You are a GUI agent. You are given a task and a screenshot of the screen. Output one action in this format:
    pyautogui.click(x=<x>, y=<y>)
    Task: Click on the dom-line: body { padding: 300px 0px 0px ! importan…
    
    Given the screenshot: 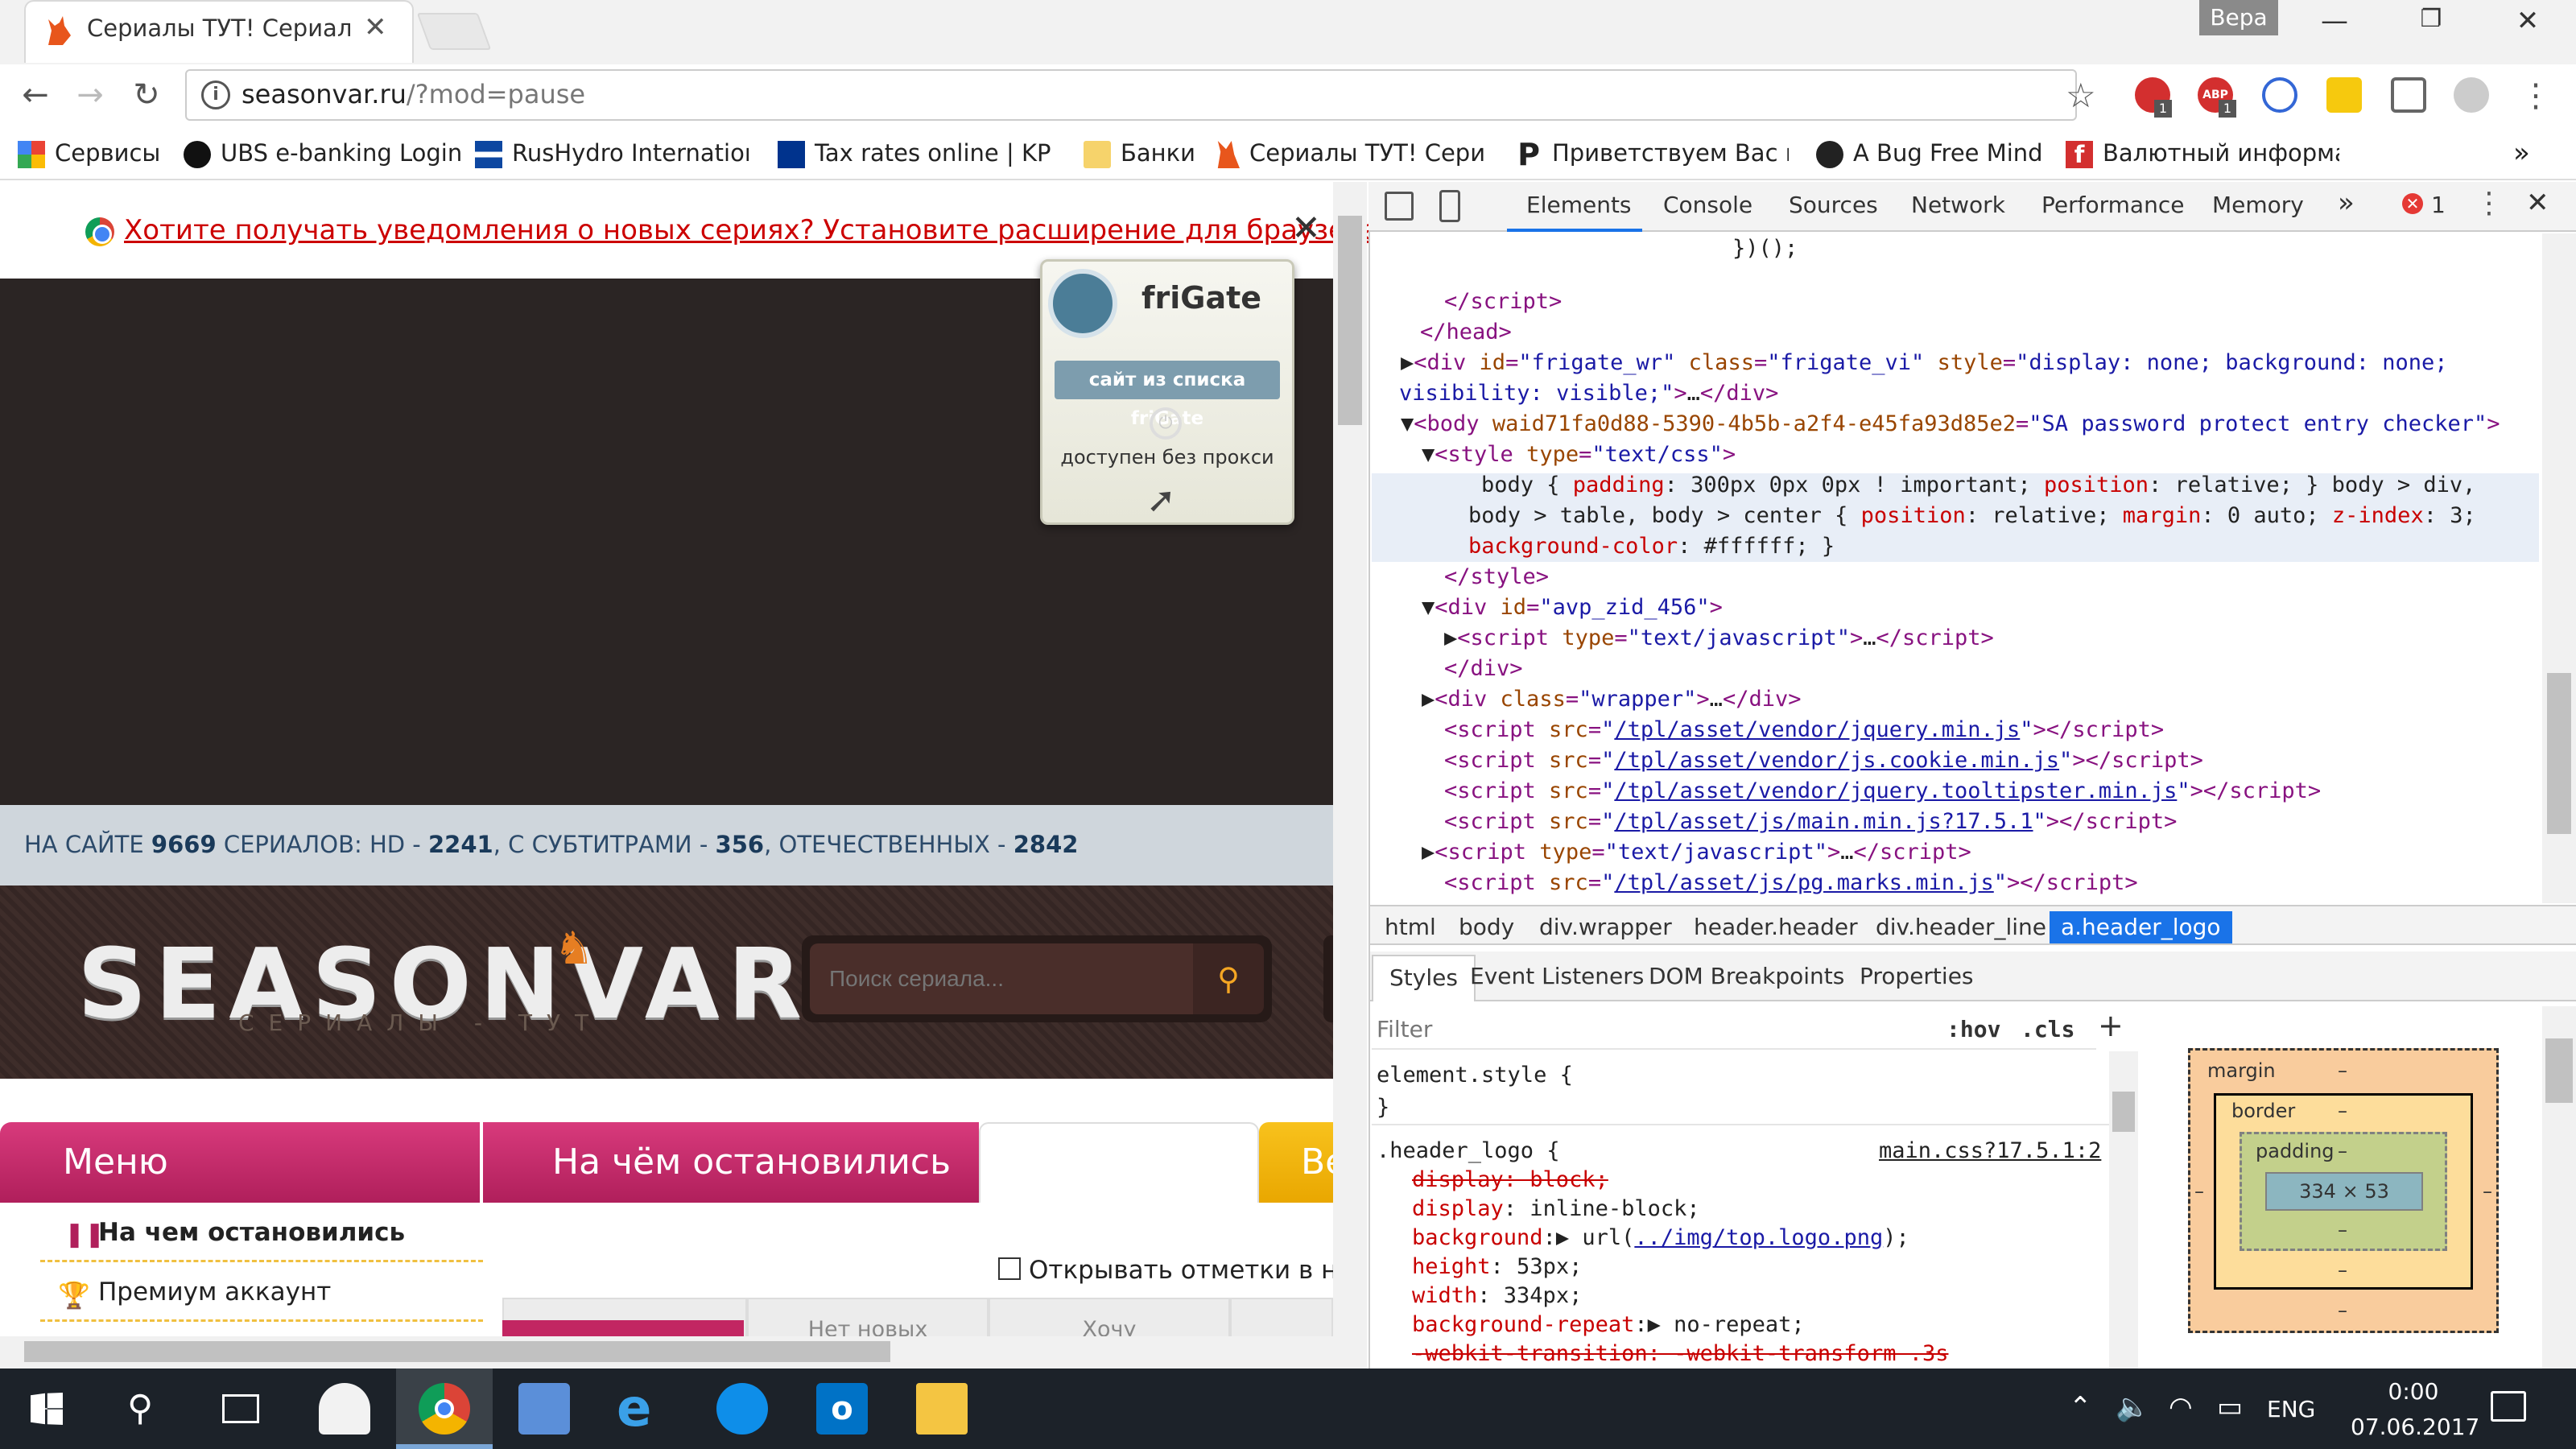 What is the action you would take?
    pyautogui.click(x=1978, y=485)
    